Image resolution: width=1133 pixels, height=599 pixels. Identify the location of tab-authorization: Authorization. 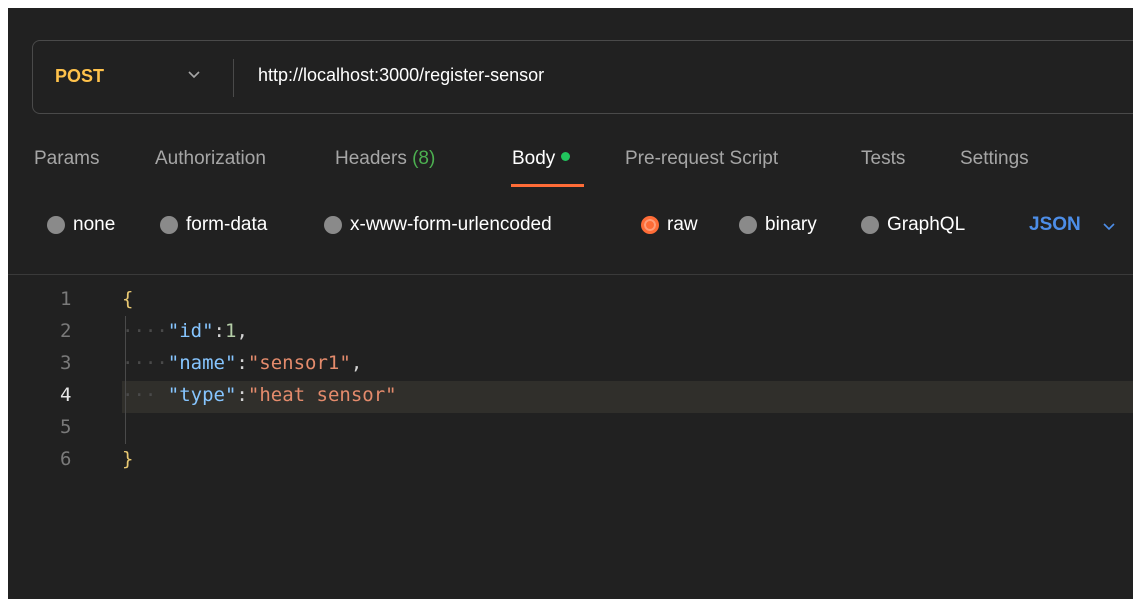
(210, 159).